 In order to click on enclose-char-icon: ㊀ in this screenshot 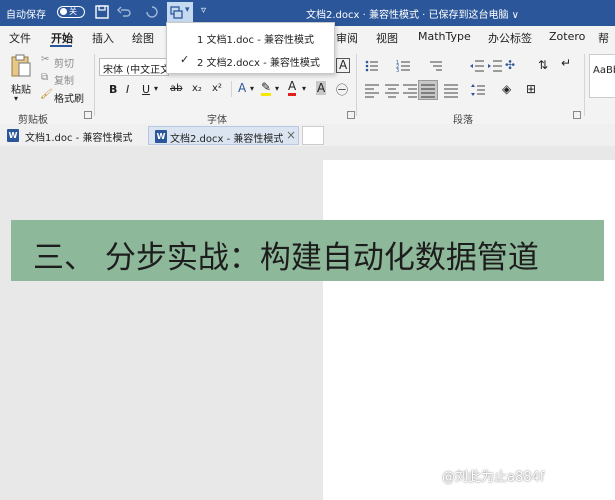, I will do `click(342, 89)`.